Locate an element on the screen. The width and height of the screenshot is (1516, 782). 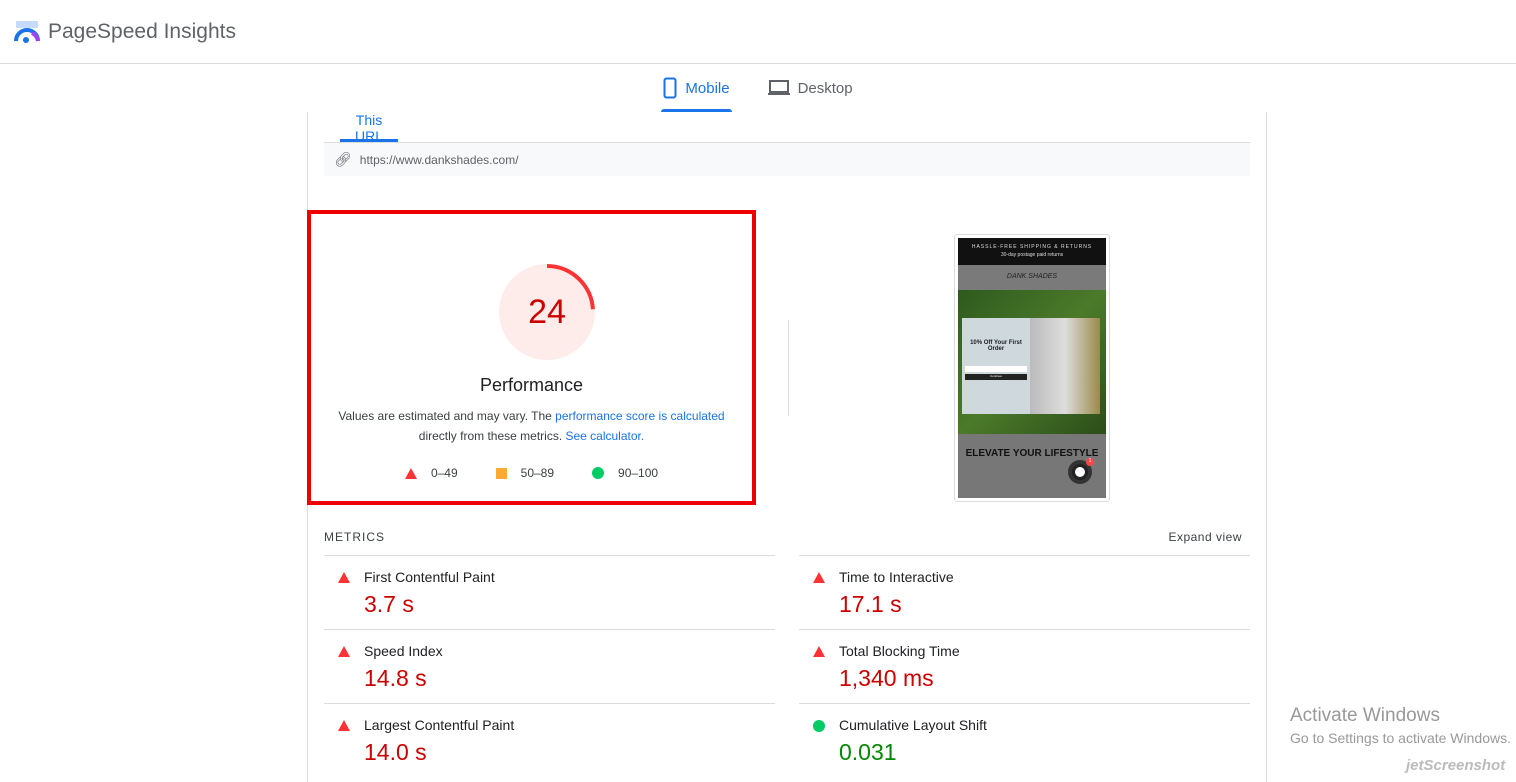
shot-headline: ELEVATE YOUR LIFESTYLE is located at coordinates (1032, 453).